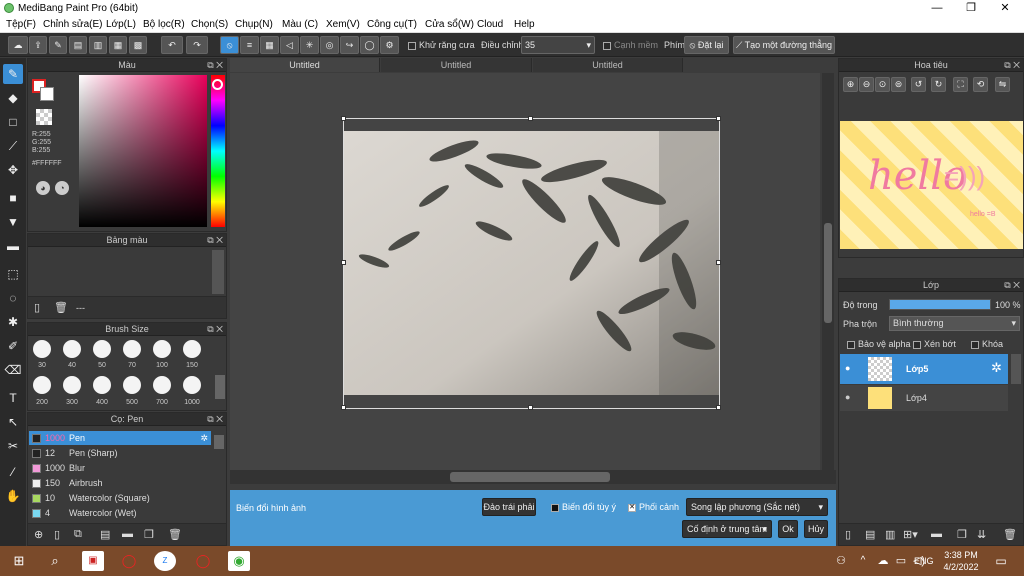 The image size is (1024, 576). What do you see at coordinates (118, 45) in the screenshot?
I see `grid-icon: ▦` at bounding box center [118, 45].